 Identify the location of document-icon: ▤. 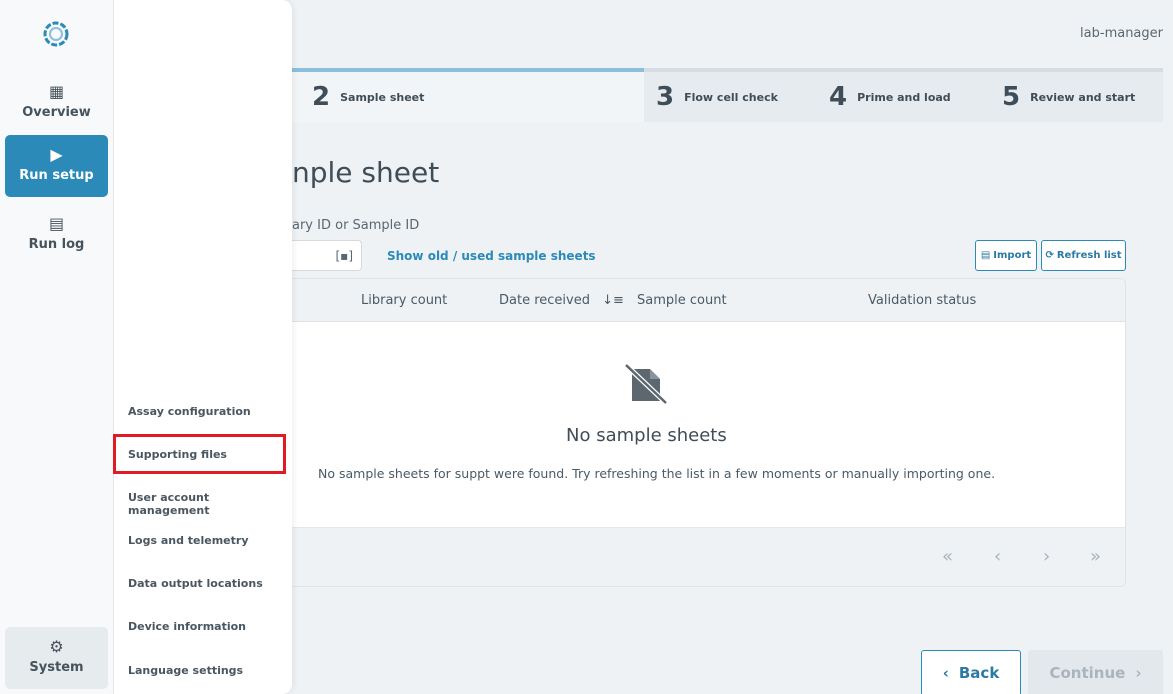
(56, 223).